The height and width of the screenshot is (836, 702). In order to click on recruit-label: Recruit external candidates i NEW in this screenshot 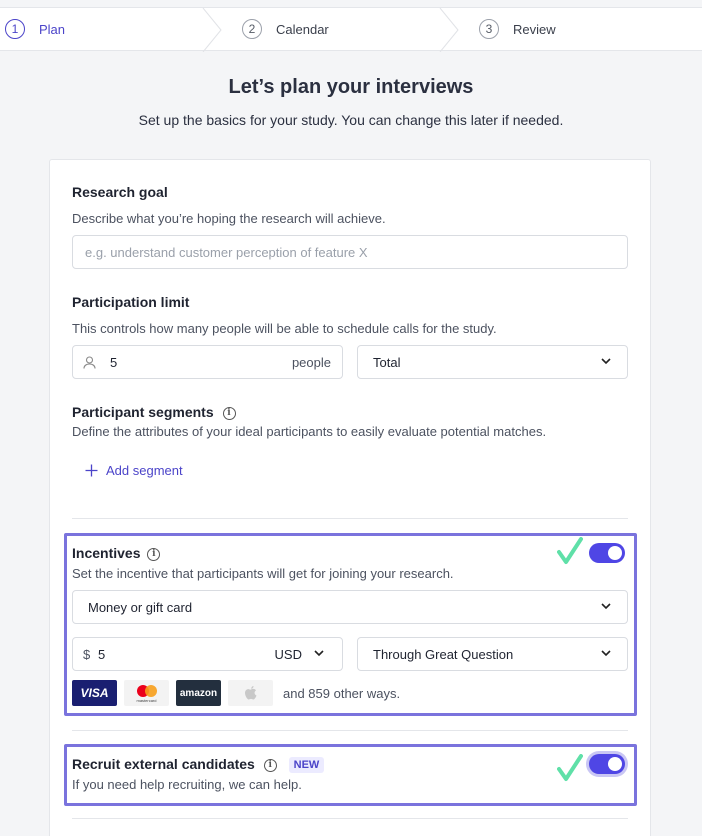, I will do `click(198, 765)`.